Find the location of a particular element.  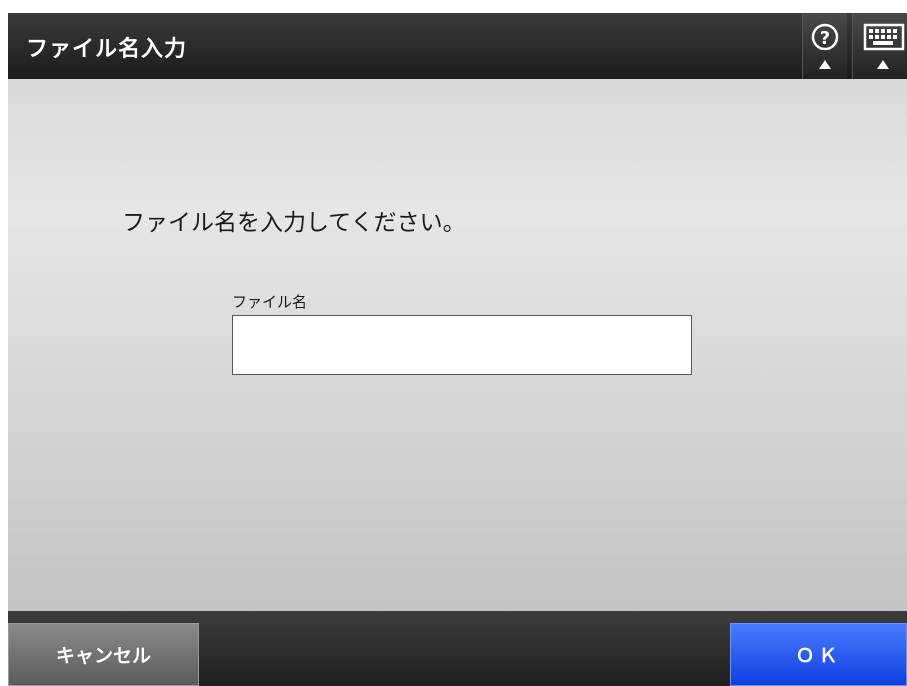

filename-input is located at coordinates (462, 345).